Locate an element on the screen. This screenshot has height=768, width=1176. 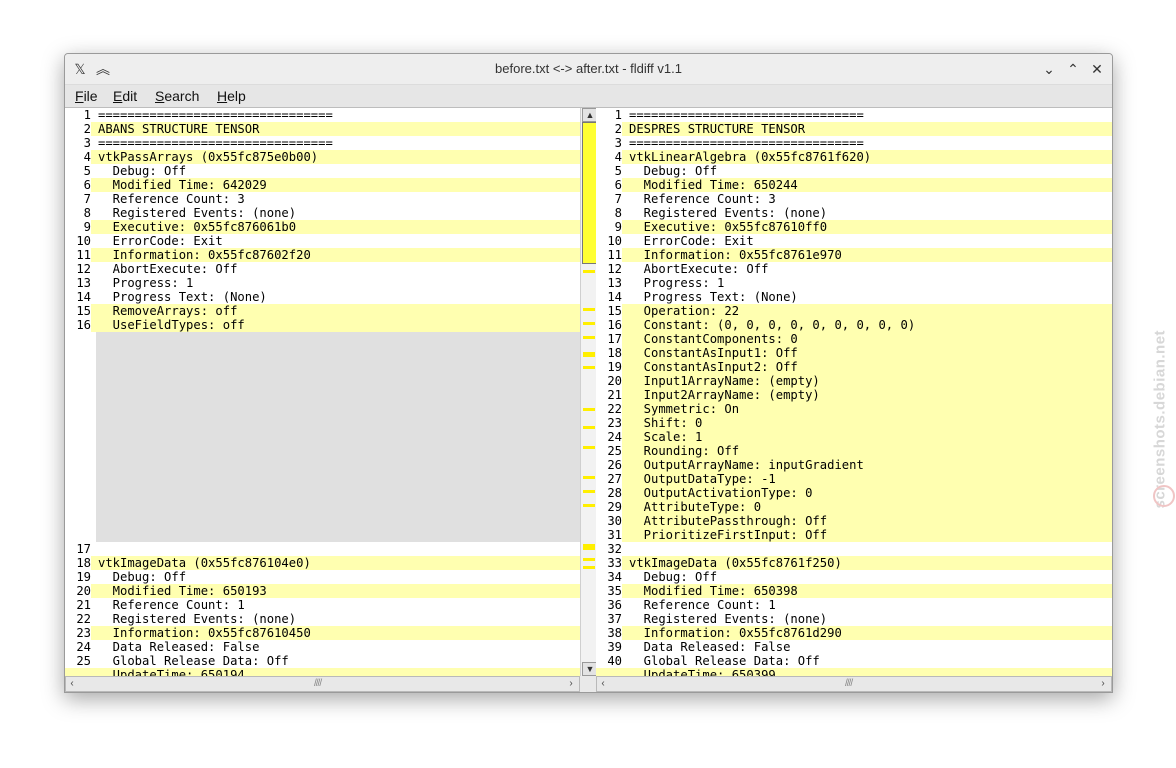
diff-line: 6 Modified Time: 642029 is located at coordinates (322, 185).